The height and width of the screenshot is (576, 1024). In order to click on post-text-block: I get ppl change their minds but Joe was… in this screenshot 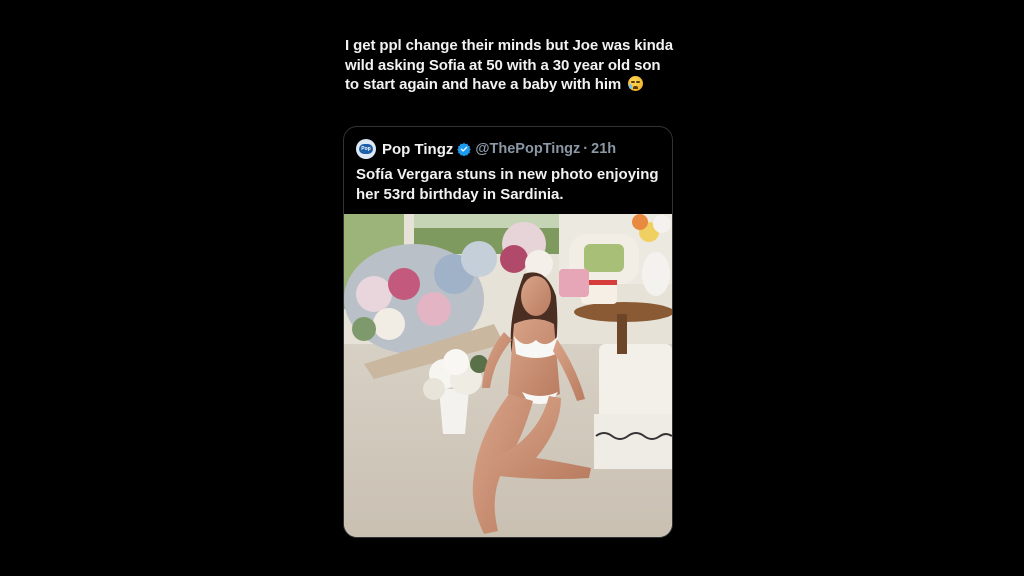, I will do `click(510, 65)`.